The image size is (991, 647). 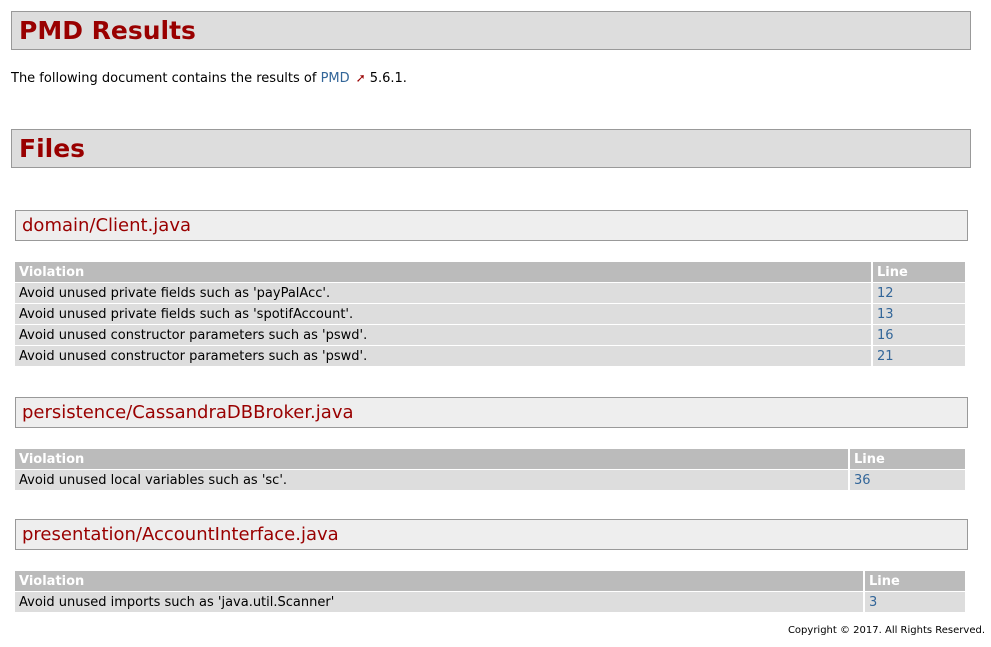 I want to click on file-heading: persistence/CassandraDBBroker.java, so click(x=491, y=412).